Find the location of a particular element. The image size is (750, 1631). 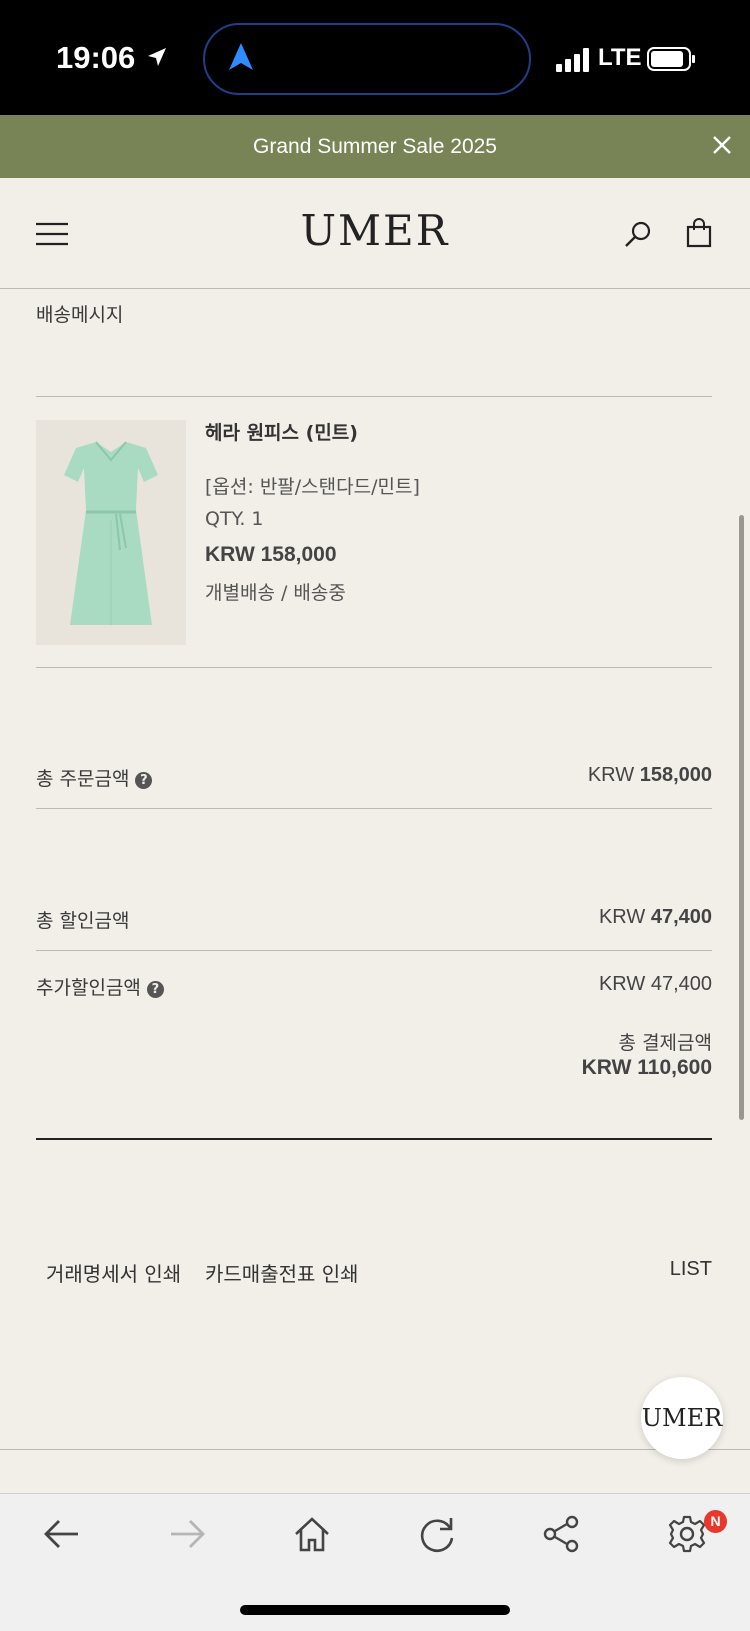

home-indicator is located at coordinates (375, 1610).